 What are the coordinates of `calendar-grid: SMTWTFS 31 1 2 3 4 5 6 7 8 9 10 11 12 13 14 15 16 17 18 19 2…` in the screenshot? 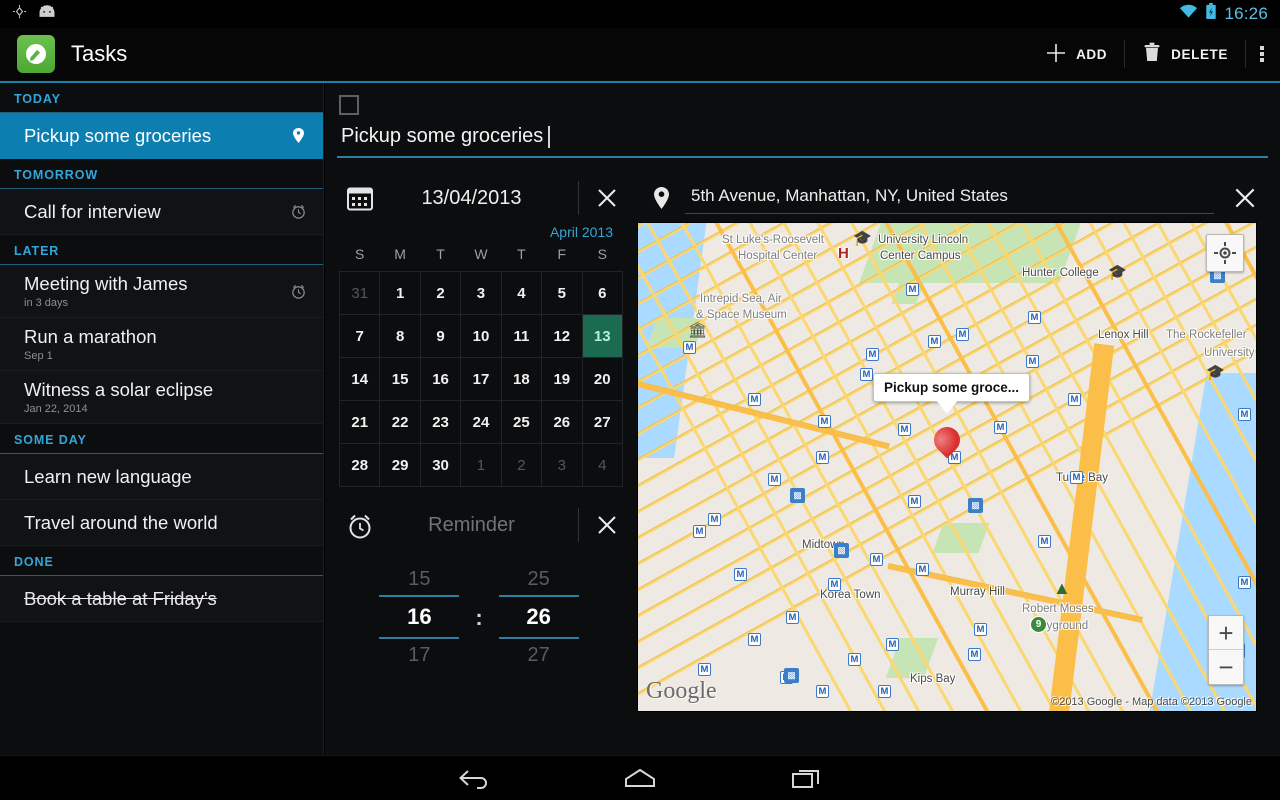 It's located at (481, 366).